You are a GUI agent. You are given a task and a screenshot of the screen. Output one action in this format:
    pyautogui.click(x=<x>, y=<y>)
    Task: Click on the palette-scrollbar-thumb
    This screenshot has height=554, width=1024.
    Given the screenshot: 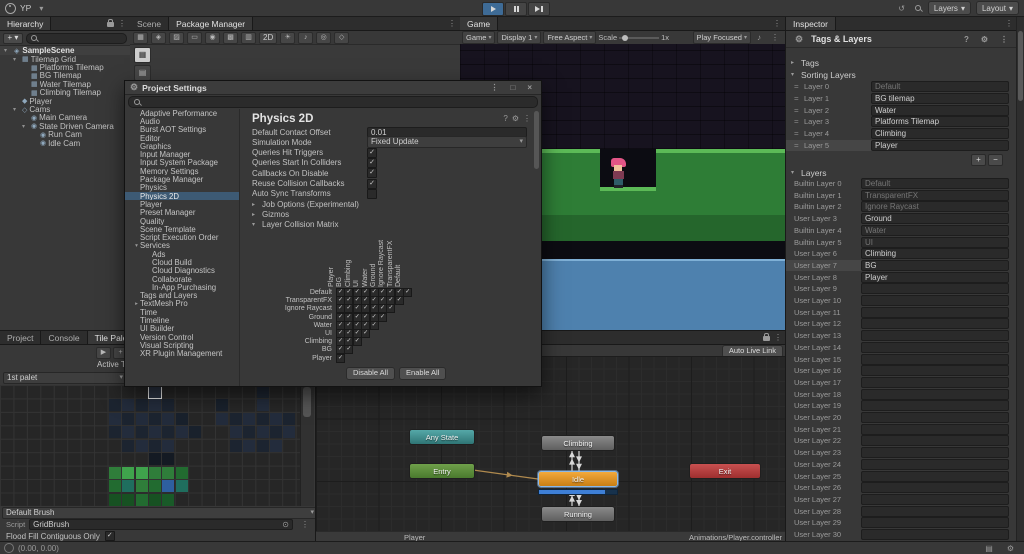 What is the action you would take?
    pyautogui.click(x=307, y=402)
    